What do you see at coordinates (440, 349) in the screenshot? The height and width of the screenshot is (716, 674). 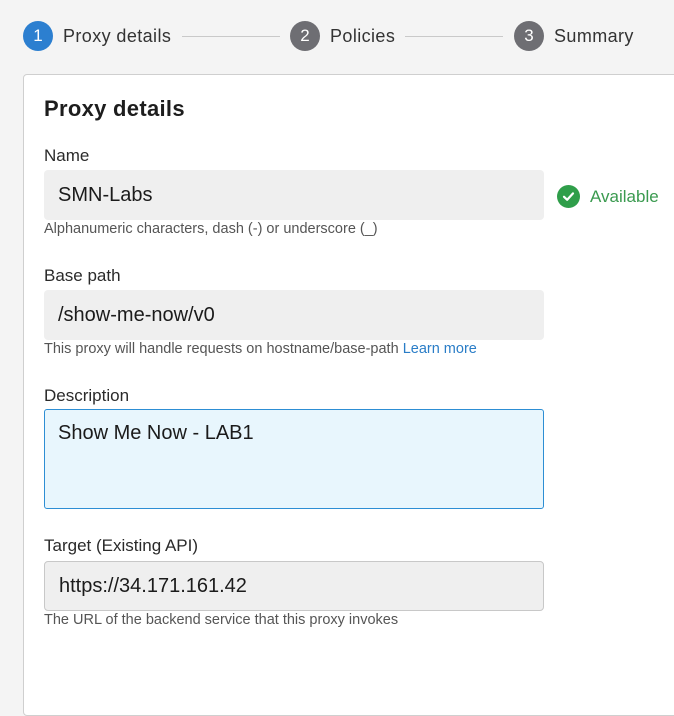 I see `learn-more-link: Learn more` at bounding box center [440, 349].